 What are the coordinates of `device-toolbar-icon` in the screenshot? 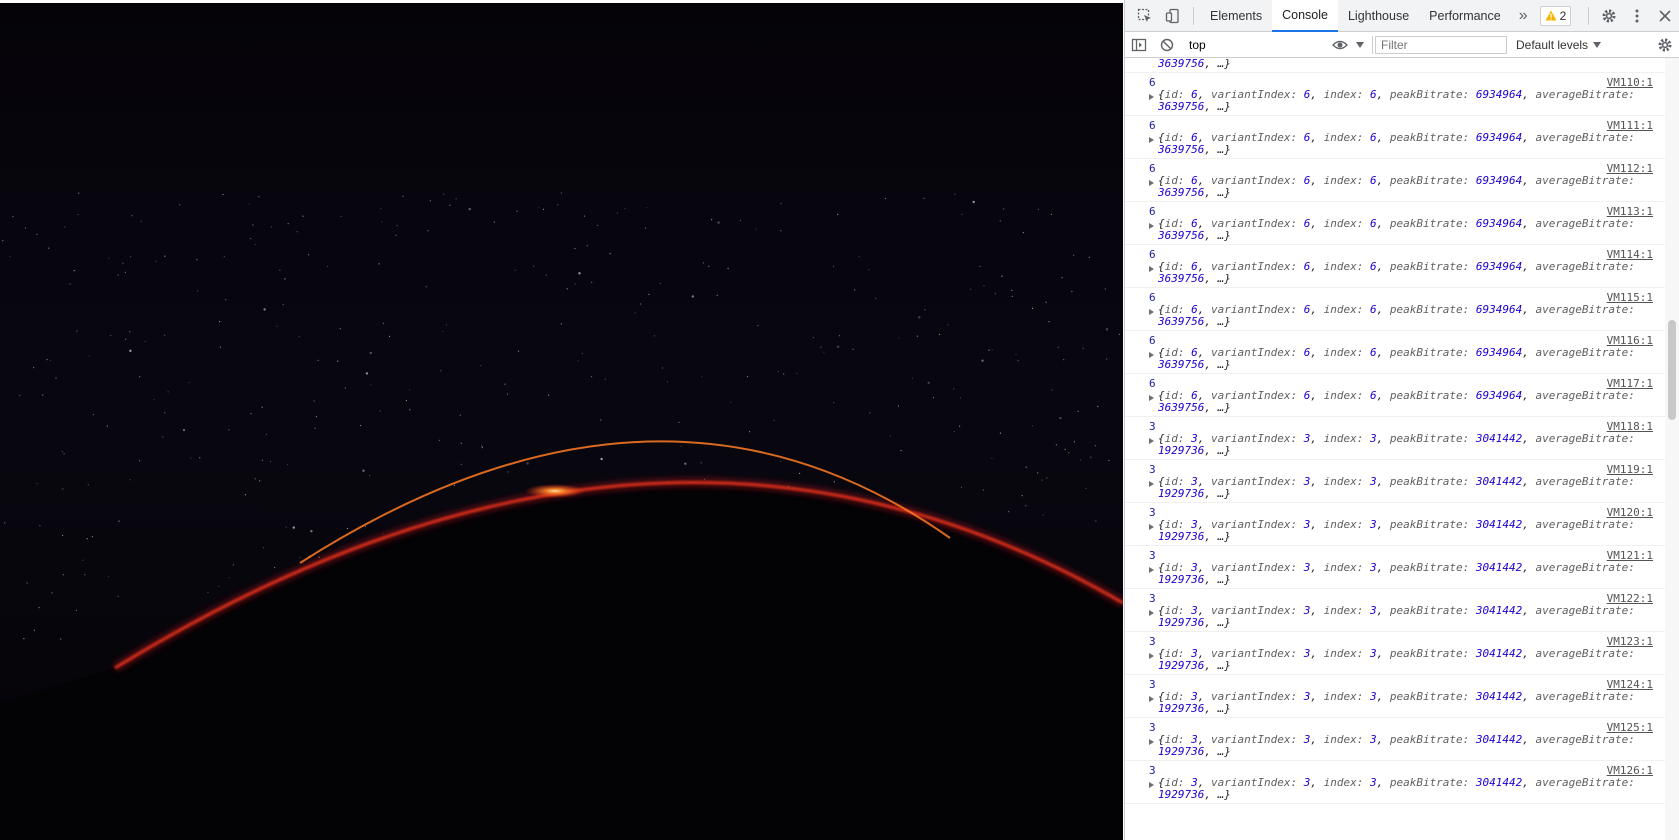 It's located at (1173, 16).